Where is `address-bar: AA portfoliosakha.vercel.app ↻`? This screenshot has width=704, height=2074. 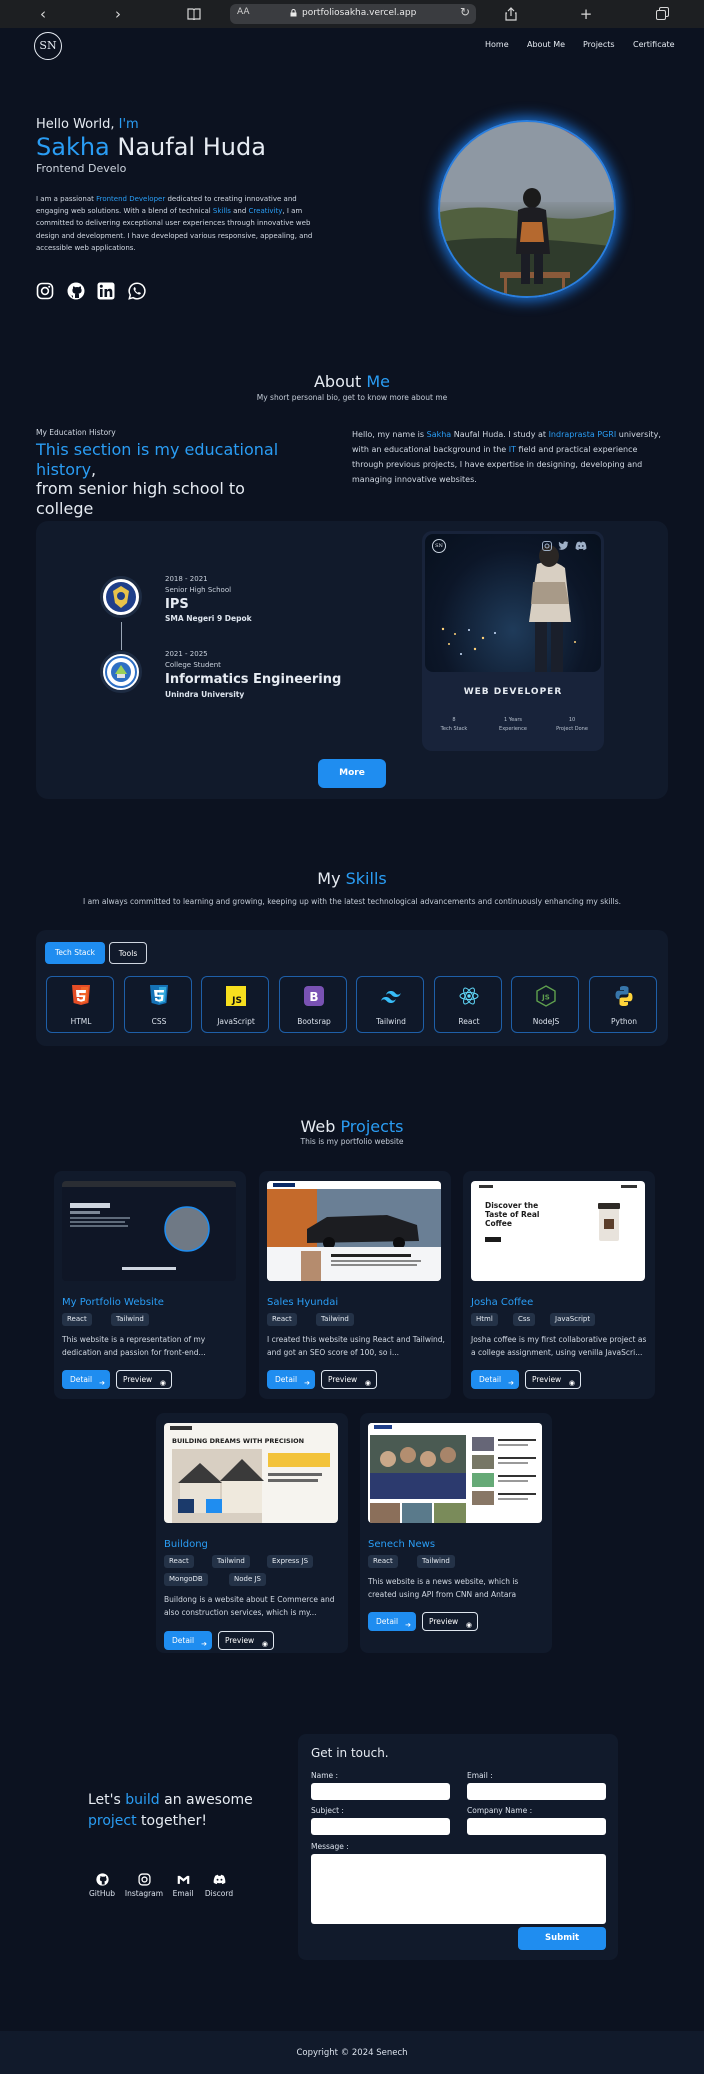
address-bar: AA portfoliosakha.vercel.app ↻ is located at coordinates (353, 14).